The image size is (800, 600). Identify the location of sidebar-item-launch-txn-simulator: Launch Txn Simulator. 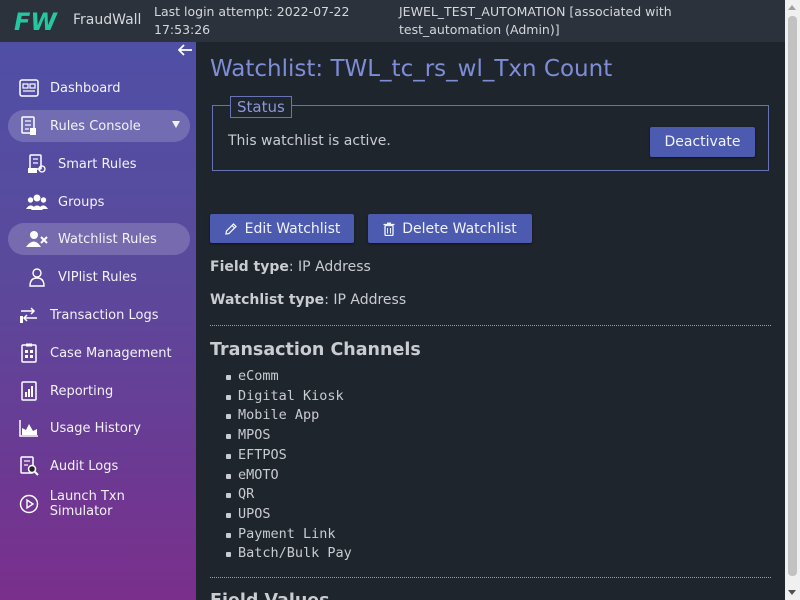
(99, 504).